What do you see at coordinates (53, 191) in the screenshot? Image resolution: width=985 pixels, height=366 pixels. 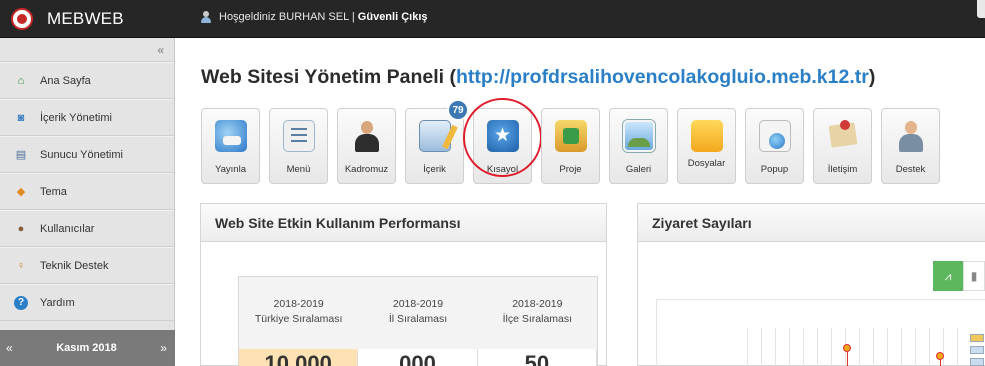 I see `sidebar-item-label: Tema` at bounding box center [53, 191].